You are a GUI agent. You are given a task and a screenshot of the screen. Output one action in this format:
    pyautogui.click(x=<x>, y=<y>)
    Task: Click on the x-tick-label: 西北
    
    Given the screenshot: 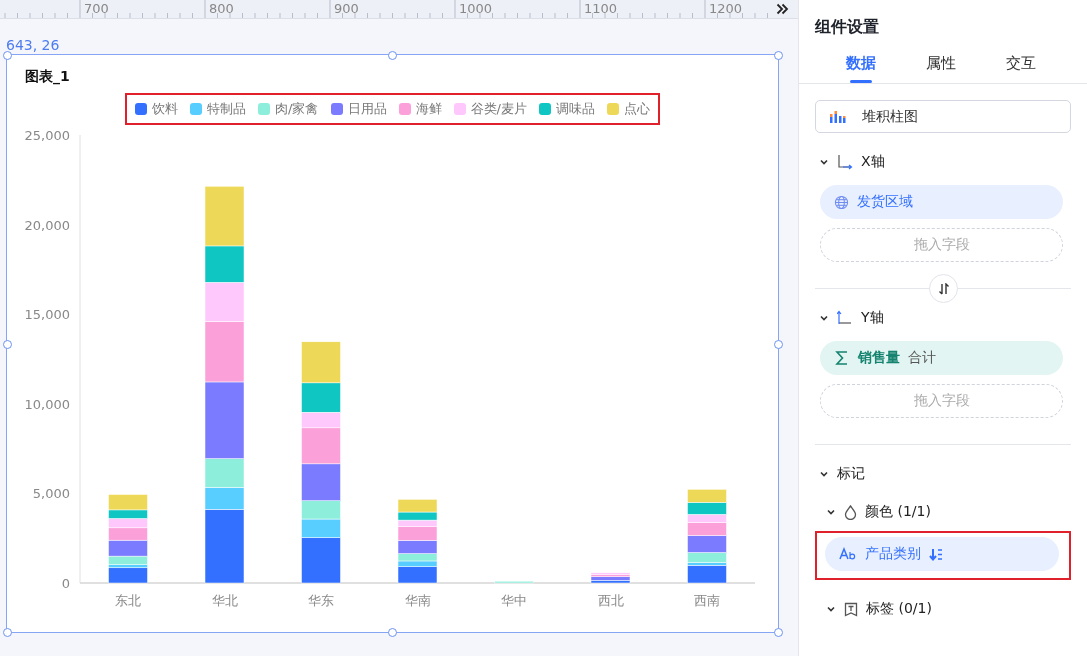 What is the action you would take?
    pyautogui.click(x=610, y=600)
    